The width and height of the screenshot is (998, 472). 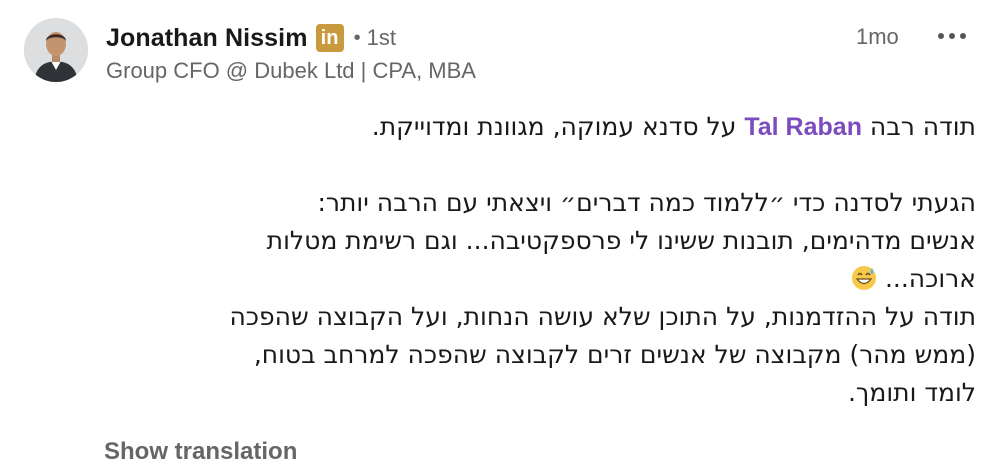 What do you see at coordinates (922, 126) in the screenshot?
I see `post-line-1-start: תודה רבה` at bounding box center [922, 126].